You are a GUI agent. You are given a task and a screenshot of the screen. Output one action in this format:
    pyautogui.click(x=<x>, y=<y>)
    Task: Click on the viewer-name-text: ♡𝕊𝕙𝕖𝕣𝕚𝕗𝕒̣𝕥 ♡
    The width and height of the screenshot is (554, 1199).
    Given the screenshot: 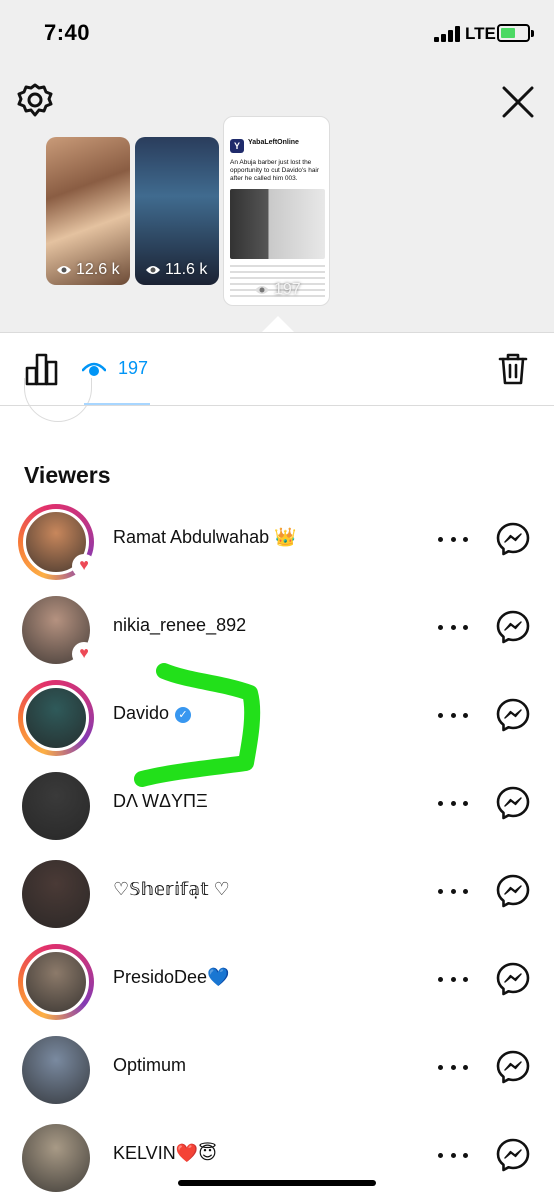 What is the action you would take?
    pyautogui.click(x=171, y=889)
    